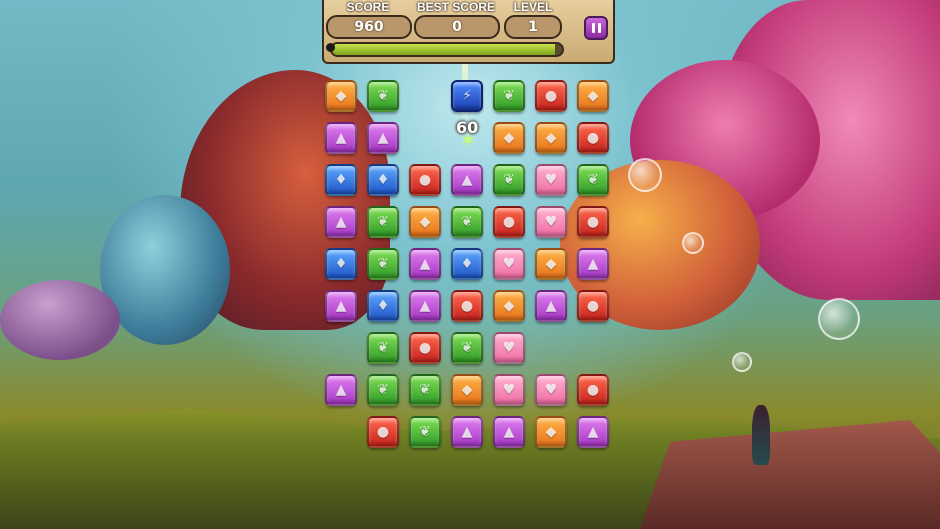 This screenshot has width=940, height=529. Describe the element at coordinates (447, 49) in the screenshot. I see `level-progress-bar` at that location.